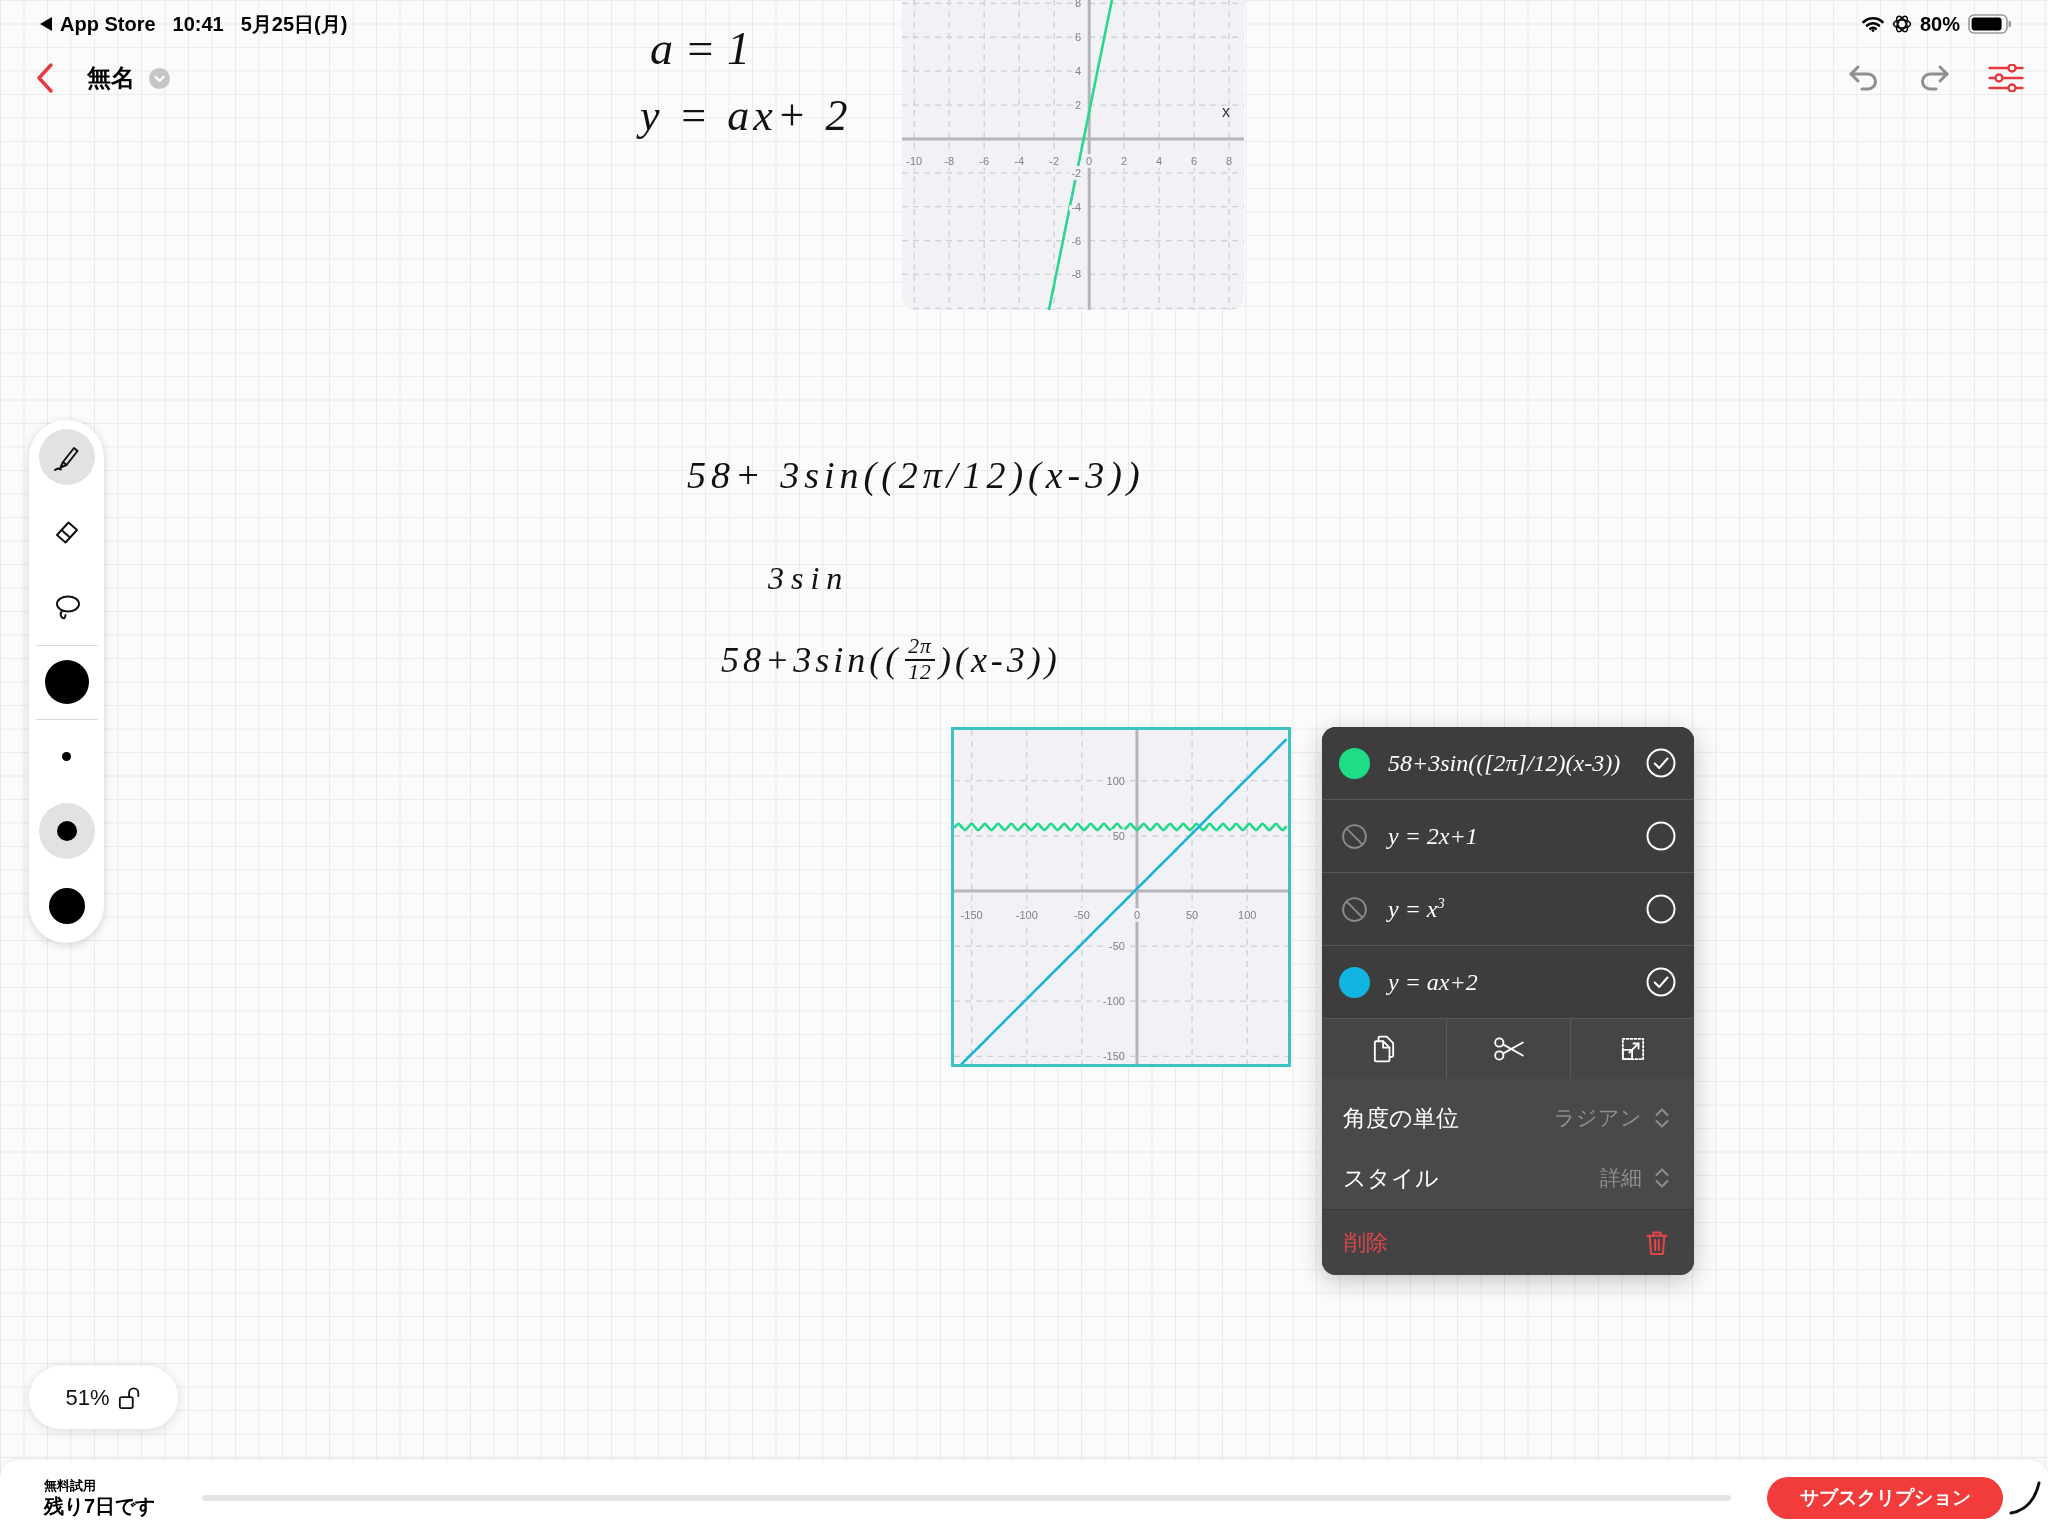  Describe the element at coordinates (45, 78) in the screenshot. I see `chevron-left-icon` at that location.